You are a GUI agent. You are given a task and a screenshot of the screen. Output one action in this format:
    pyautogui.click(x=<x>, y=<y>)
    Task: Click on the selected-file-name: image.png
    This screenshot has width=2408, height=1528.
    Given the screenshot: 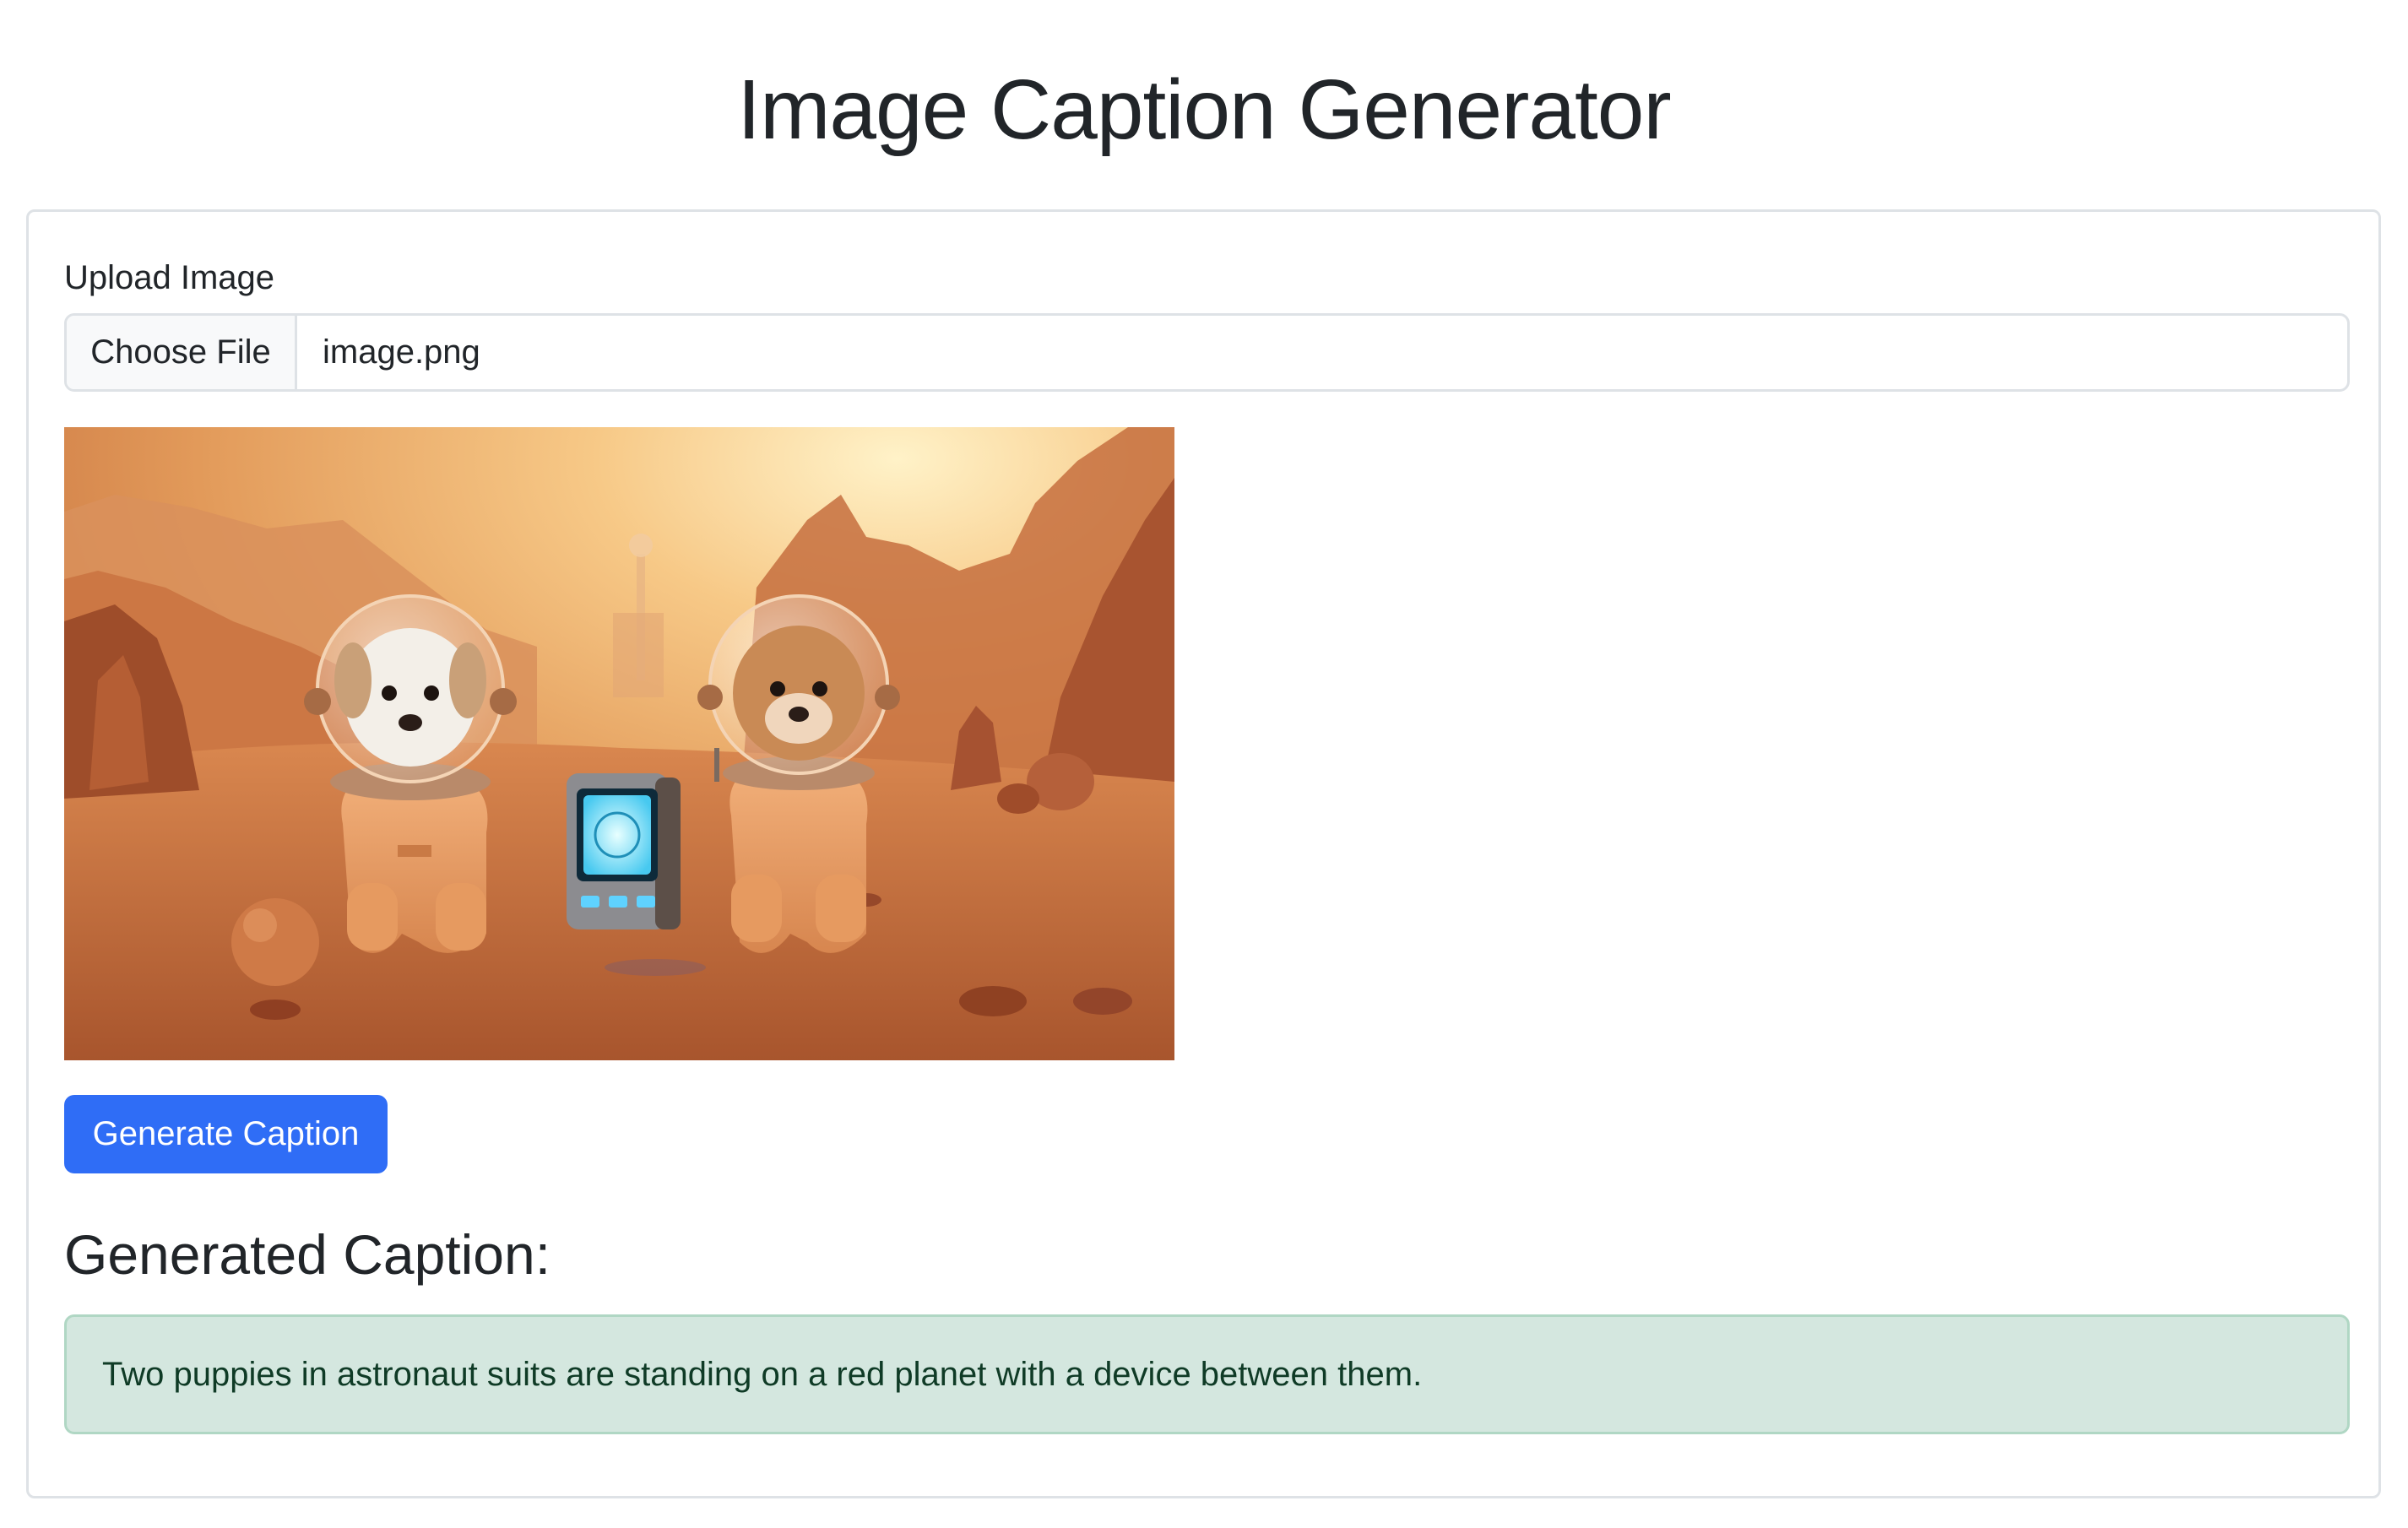 What is the action you would take?
    pyautogui.click(x=401, y=352)
    